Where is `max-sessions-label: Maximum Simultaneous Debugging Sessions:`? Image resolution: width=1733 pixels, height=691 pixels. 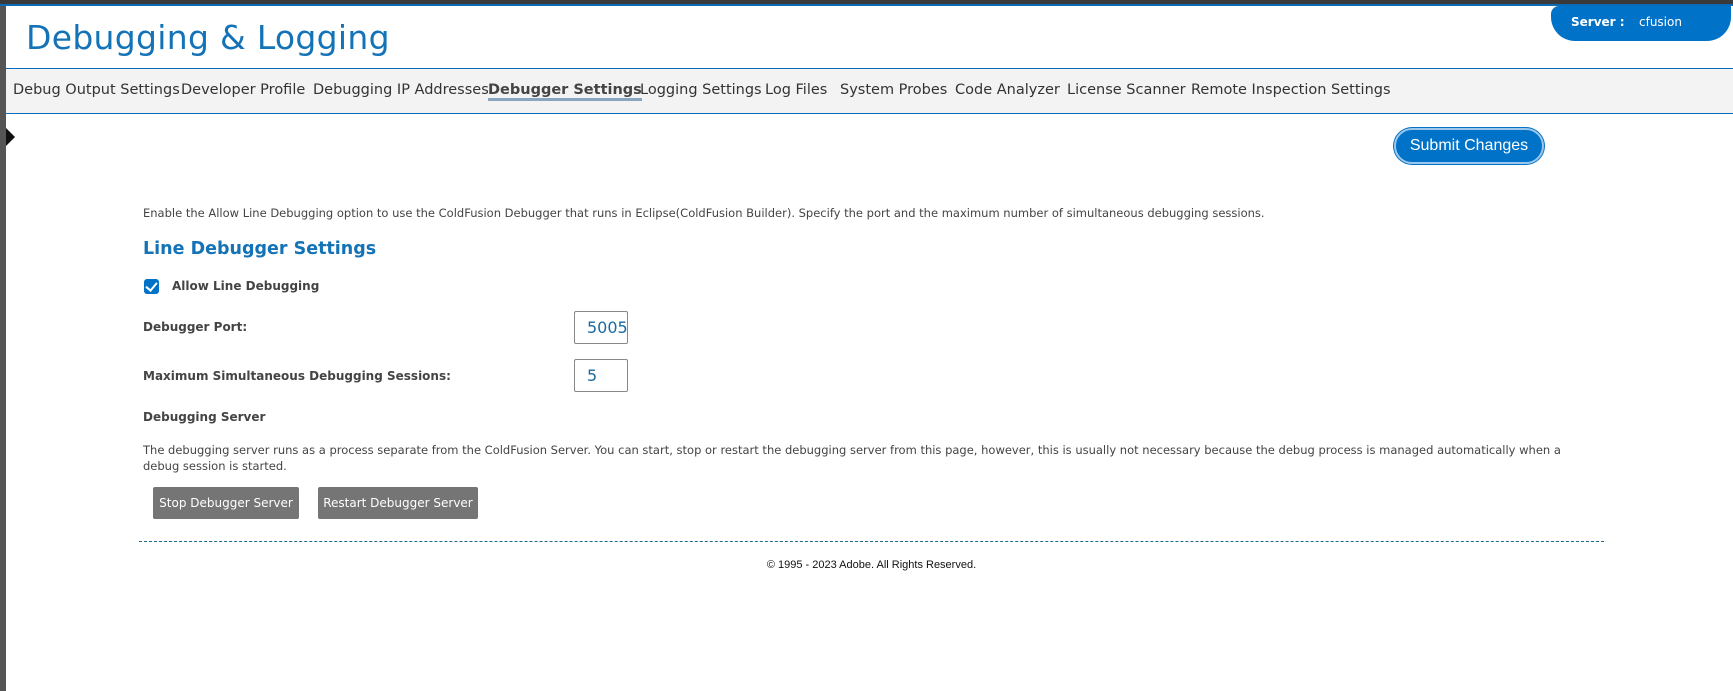 max-sessions-label: Maximum Simultaneous Debugging Sessions: is located at coordinates (297, 376).